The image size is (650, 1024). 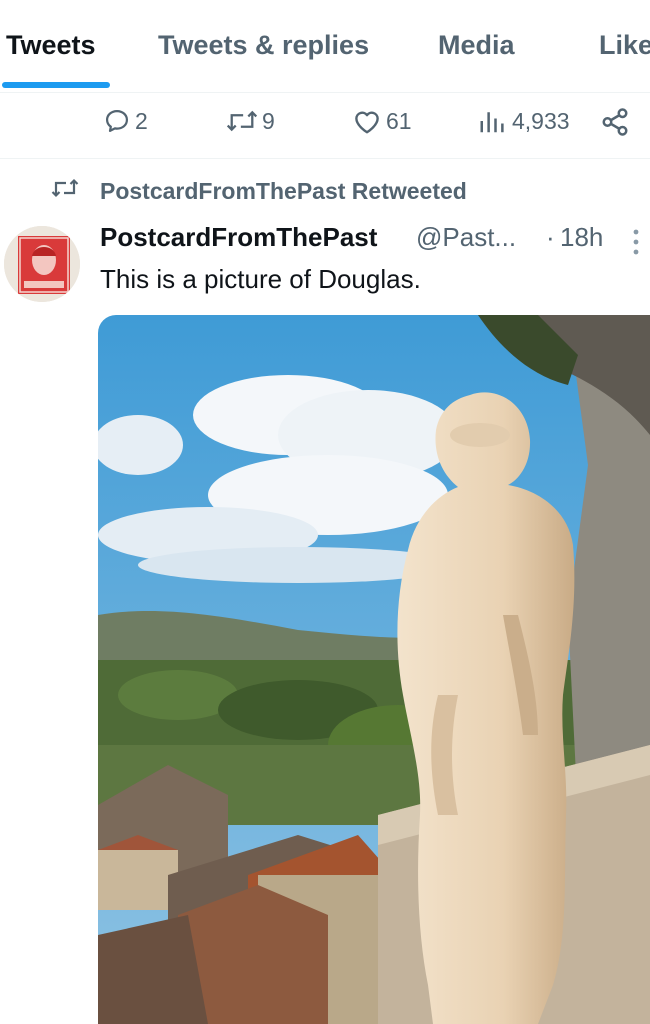 I want to click on share-button, so click(x=615, y=122).